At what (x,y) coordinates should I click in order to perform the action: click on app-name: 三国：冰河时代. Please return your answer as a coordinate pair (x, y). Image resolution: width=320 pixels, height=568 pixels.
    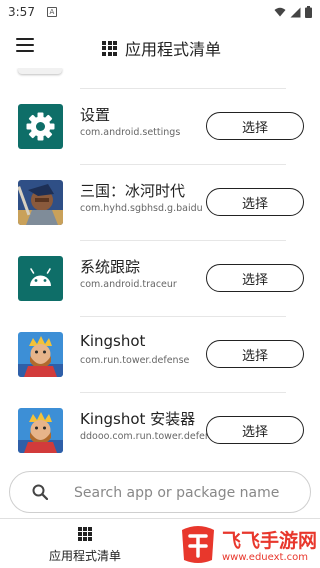
    Looking at the image, I should click on (133, 191).